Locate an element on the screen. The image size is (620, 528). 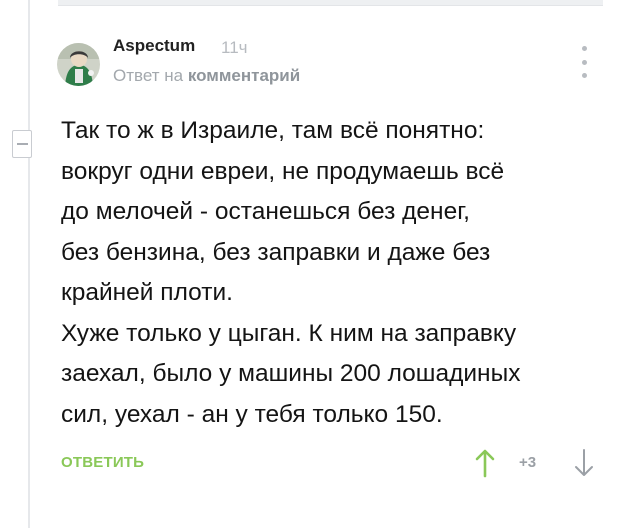
parent-comment-link: комментарий is located at coordinates (244, 75).